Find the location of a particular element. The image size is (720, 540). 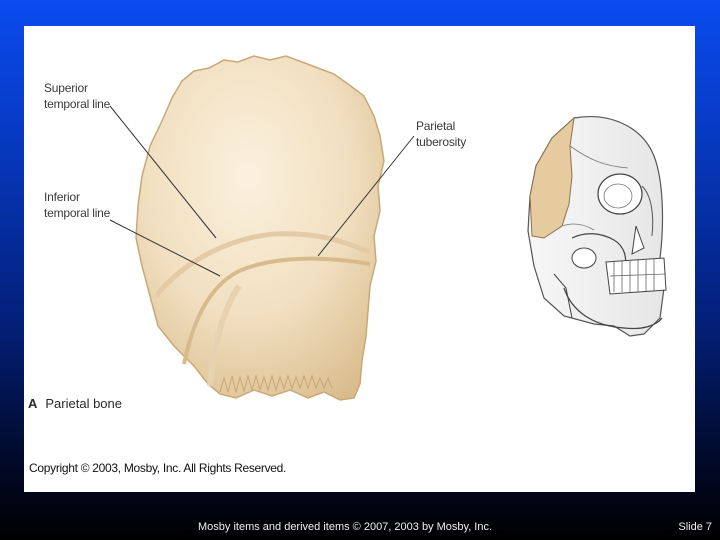

slide-number: Slide 7 is located at coordinates (695, 527).